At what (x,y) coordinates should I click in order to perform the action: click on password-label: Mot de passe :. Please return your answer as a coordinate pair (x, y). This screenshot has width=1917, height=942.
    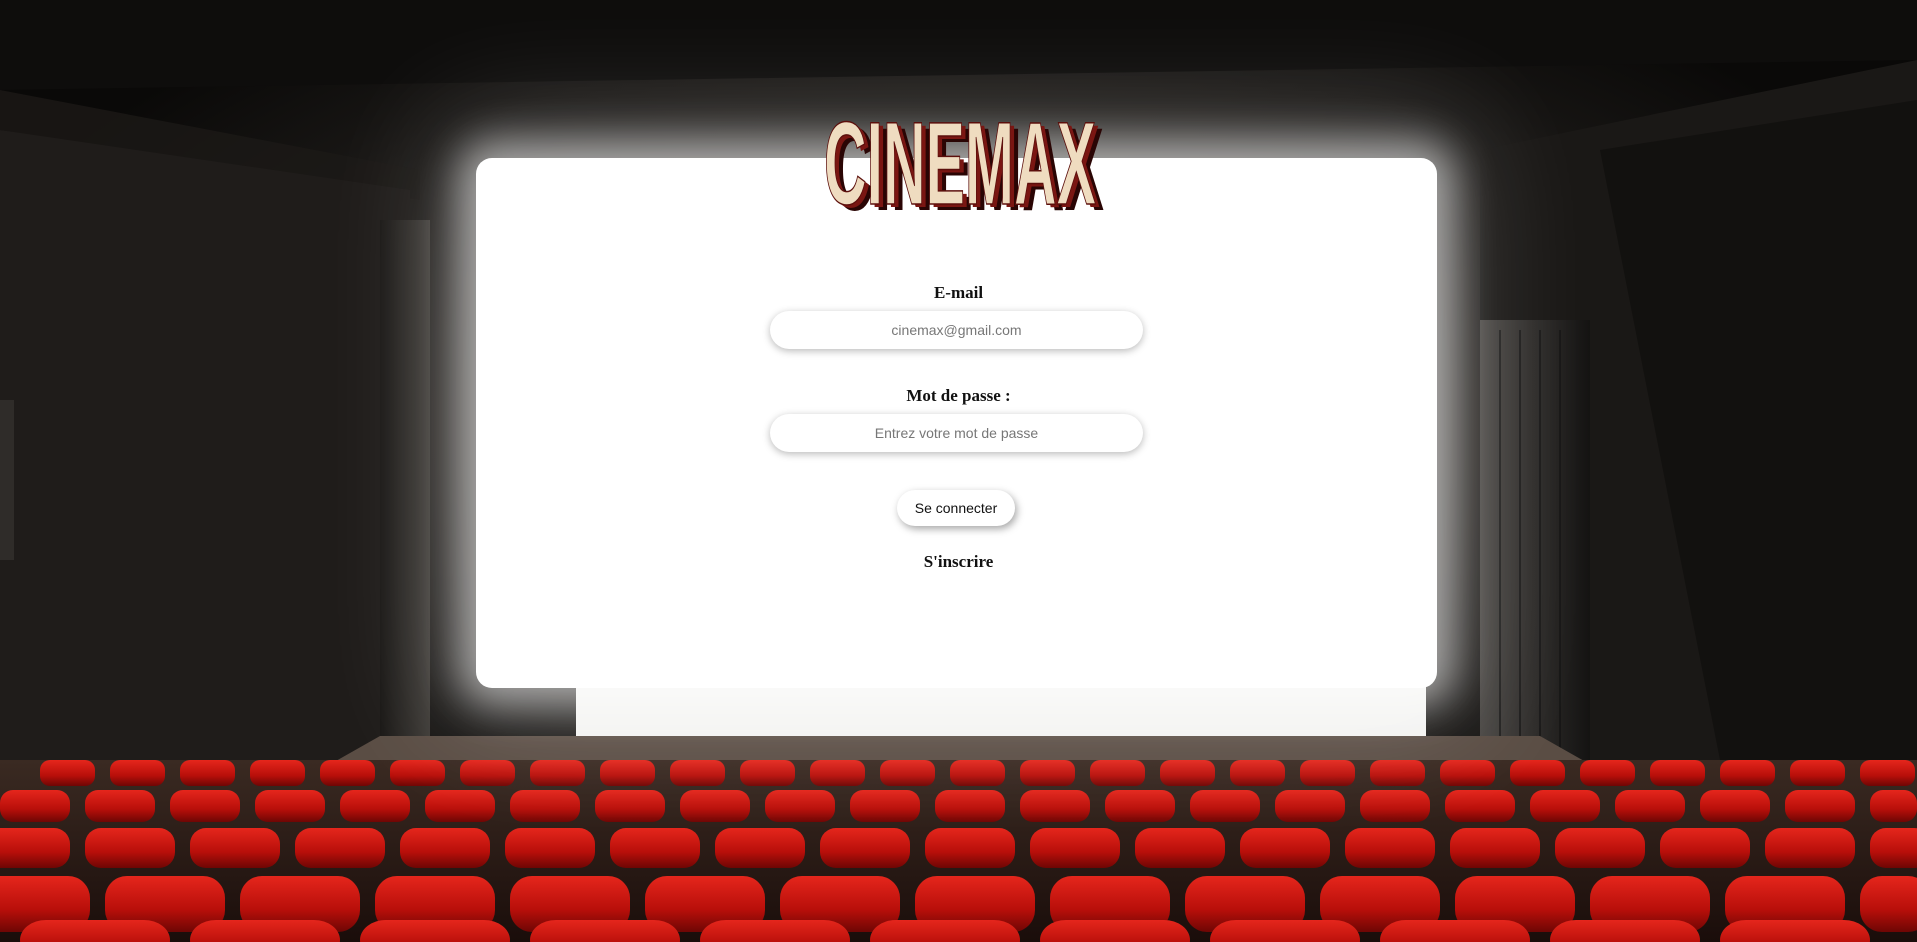
    Looking at the image, I should click on (958, 395).